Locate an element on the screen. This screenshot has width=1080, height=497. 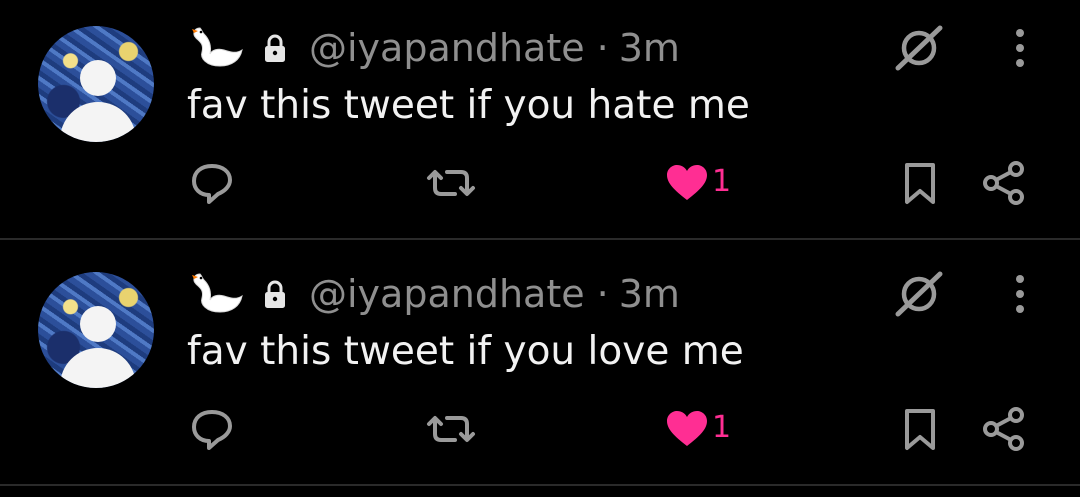
tweet-text: fav this tweet if you hate me is located at coordinates (468, 105).